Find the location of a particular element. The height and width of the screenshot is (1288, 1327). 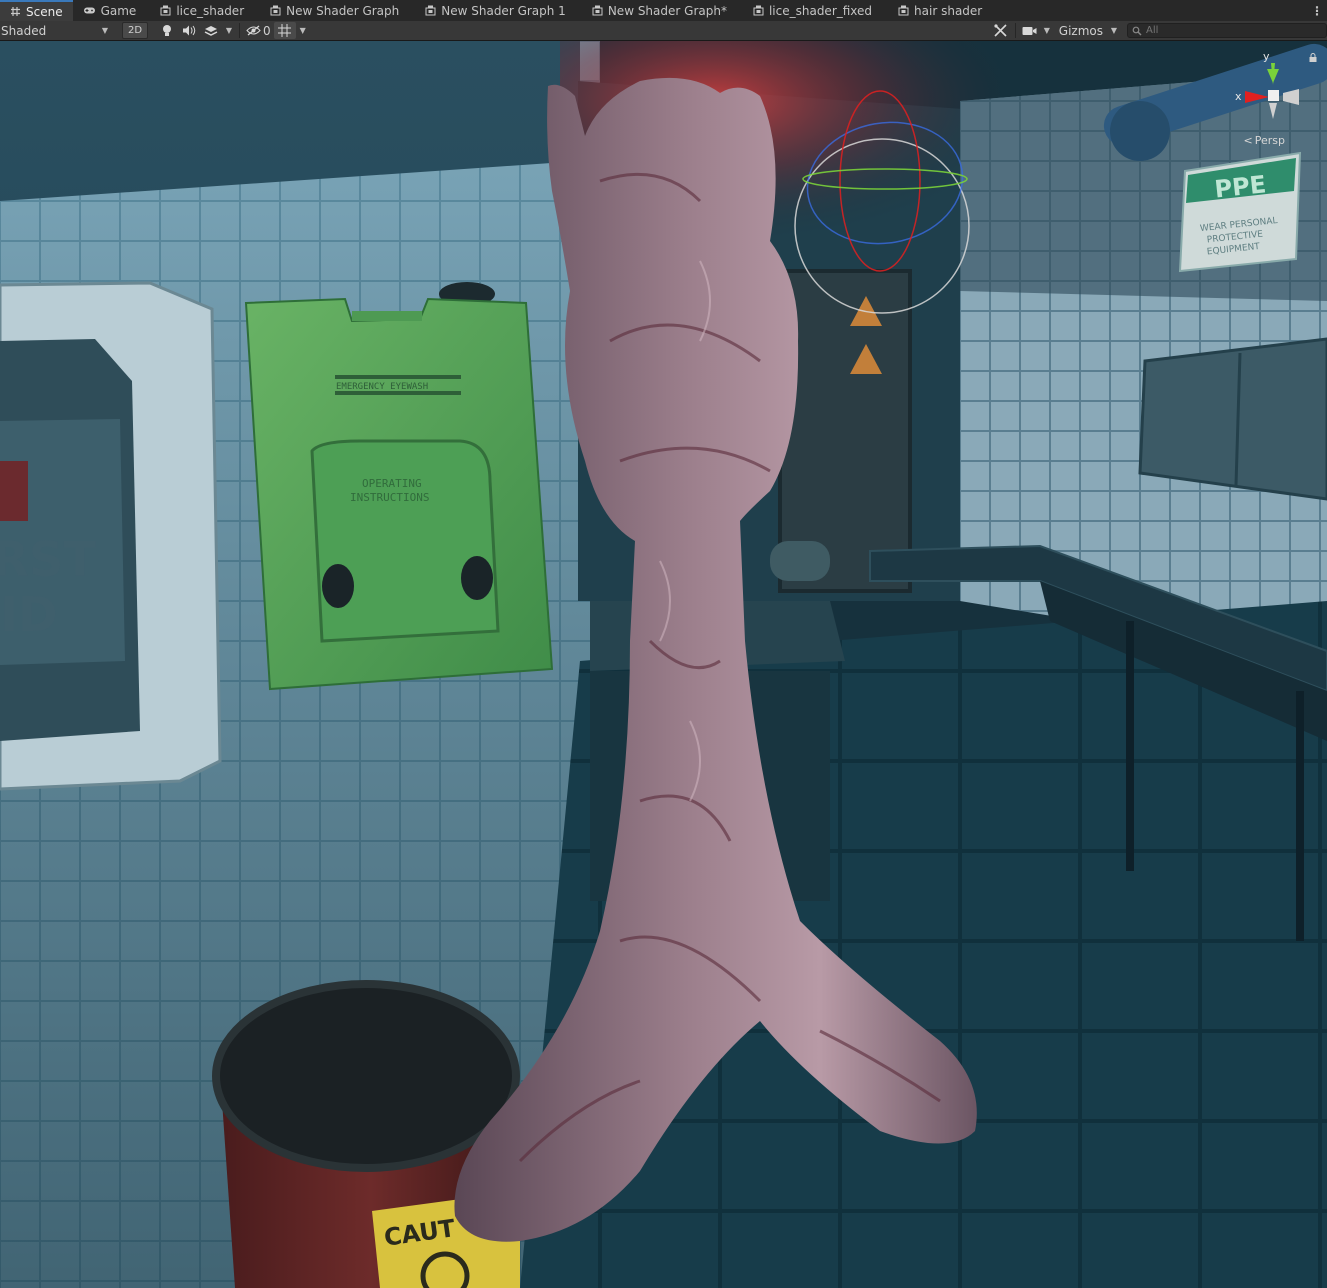

tab-new-shader-graph-1: New Shader Graph 1 is located at coordinates (492, 10).